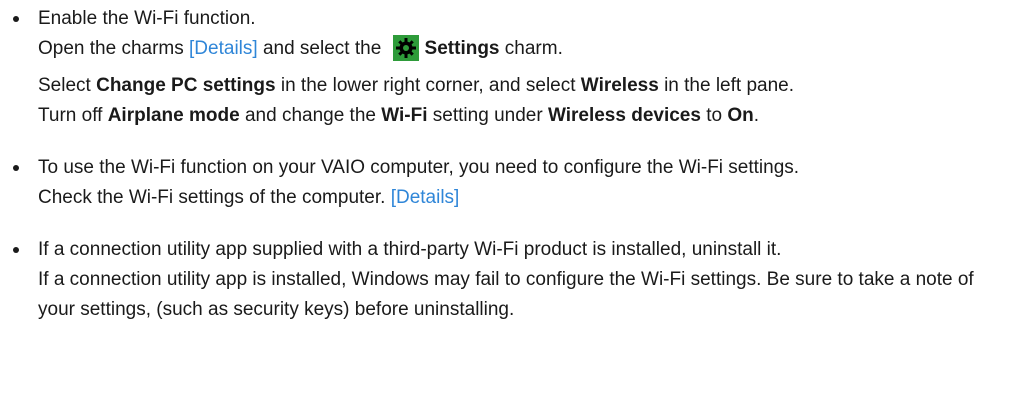 The image size is (1013, 414). What do you see at coordinates (462, 48) in the screenshot?
I see `settings-charm-label: Settings` at bounding box center [462, 48].